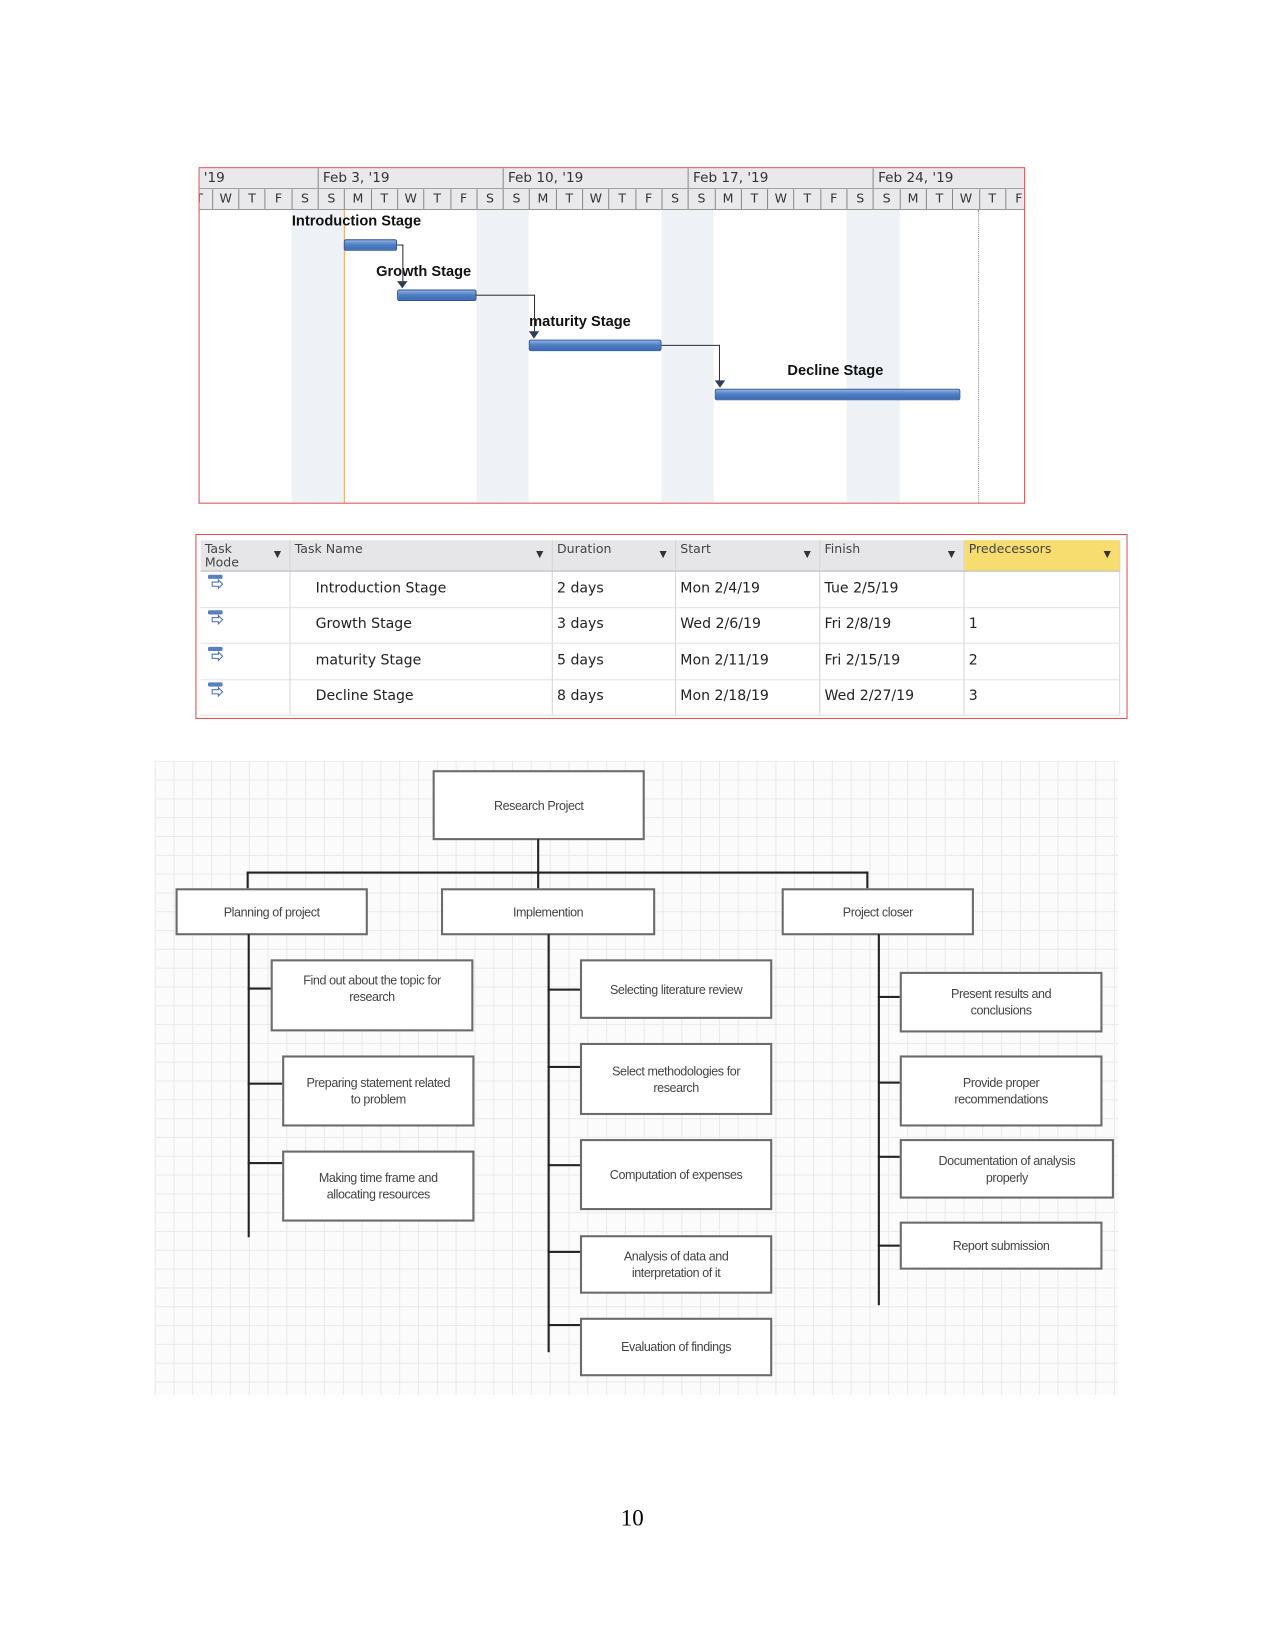  I want to click on wbs-task-node: Selecting literature review, so click(676, 989).